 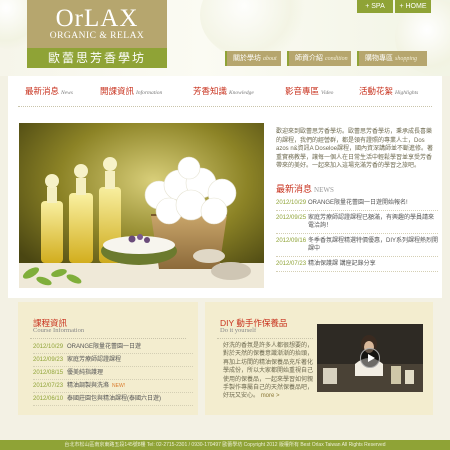 I want to click on list-item: 2012/10/29 ORANGE限量花蕾園一日遊開始報名!, so click(x=357, y=203).